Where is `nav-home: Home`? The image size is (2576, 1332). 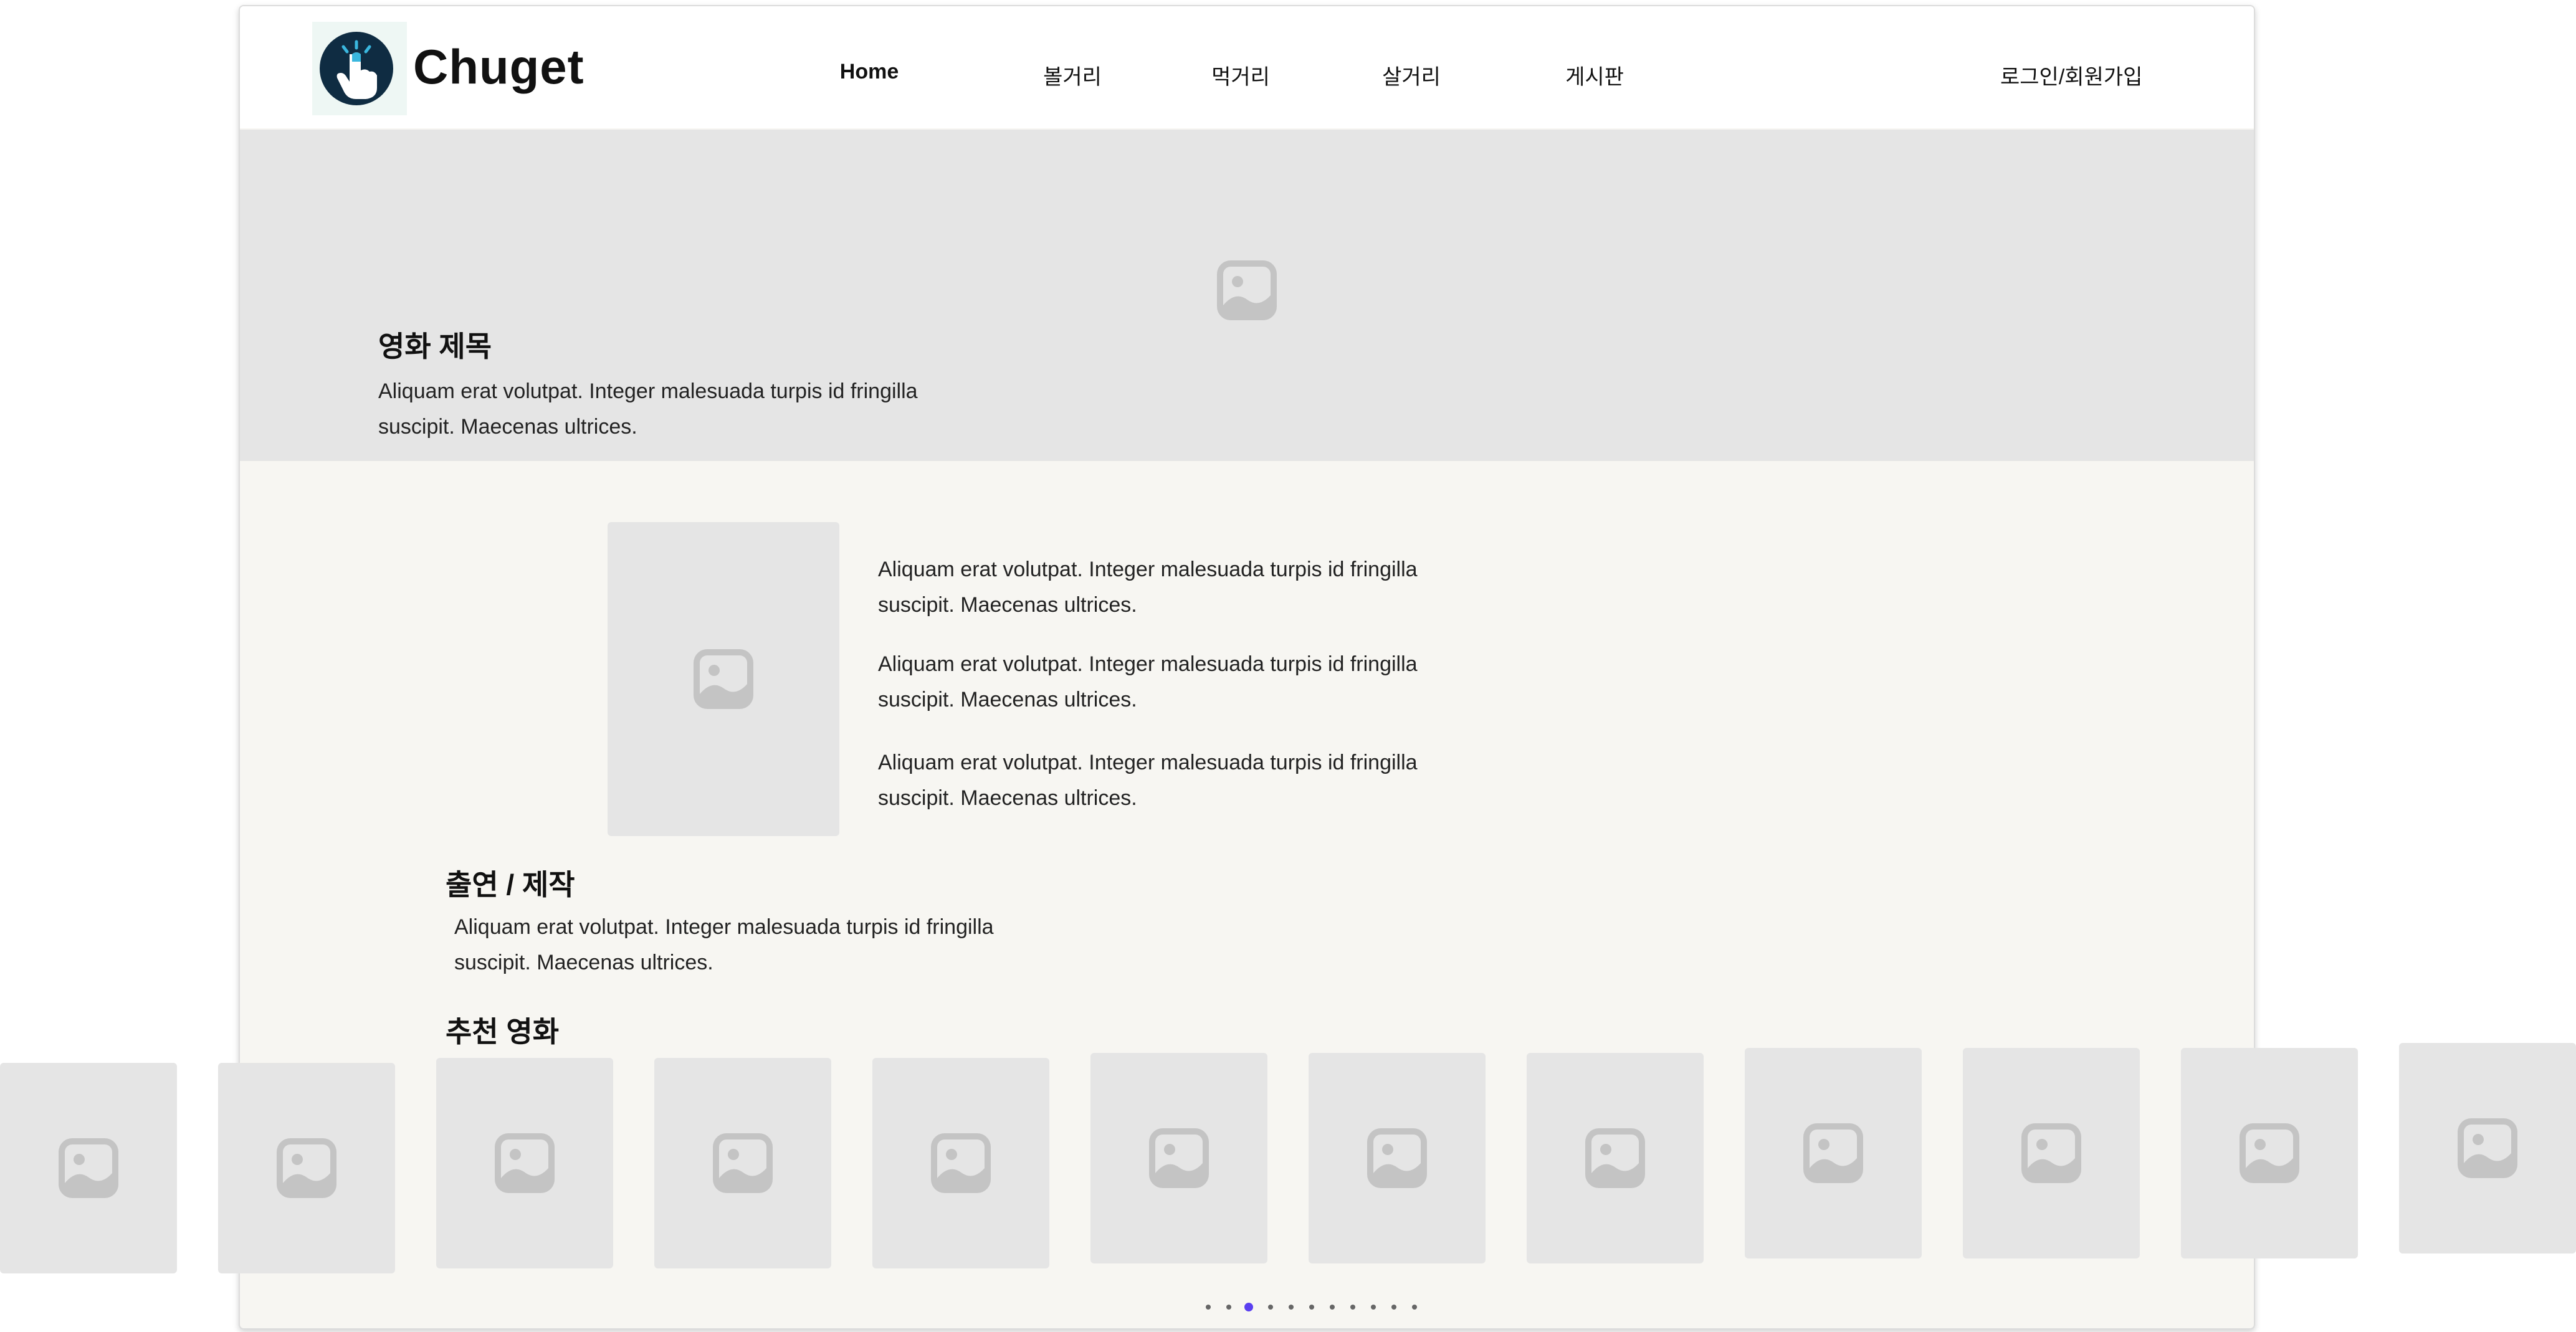
nav-home: Home is located at coordinates (870, 72).